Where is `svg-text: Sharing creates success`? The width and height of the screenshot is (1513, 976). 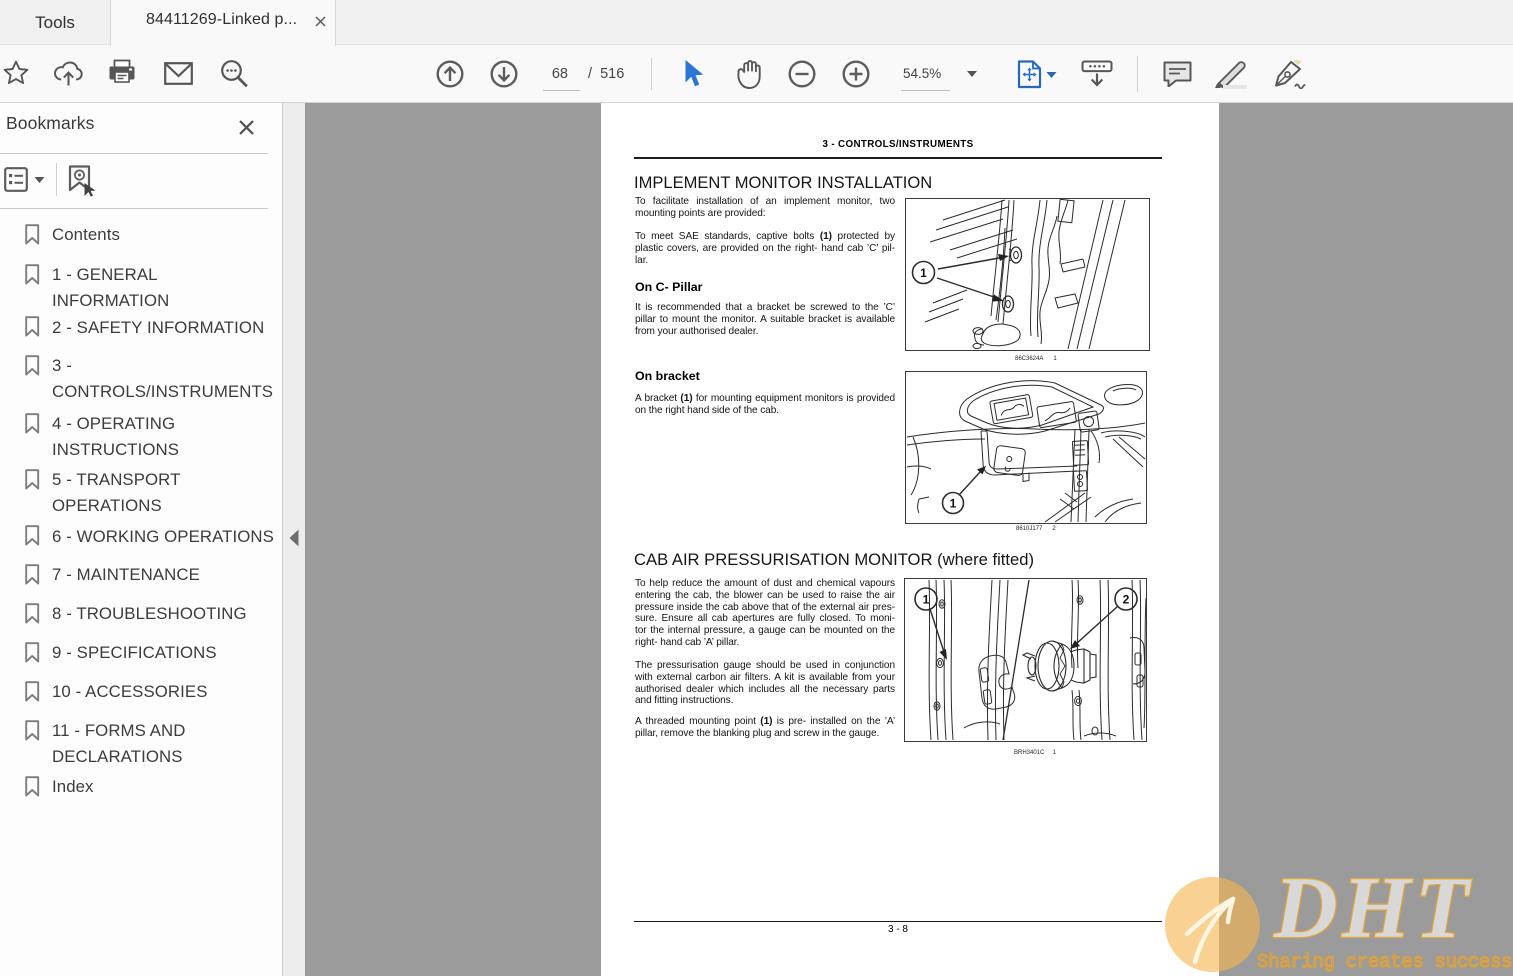
svg-text: Sharing creates success is located at coordinates (1384, 962).